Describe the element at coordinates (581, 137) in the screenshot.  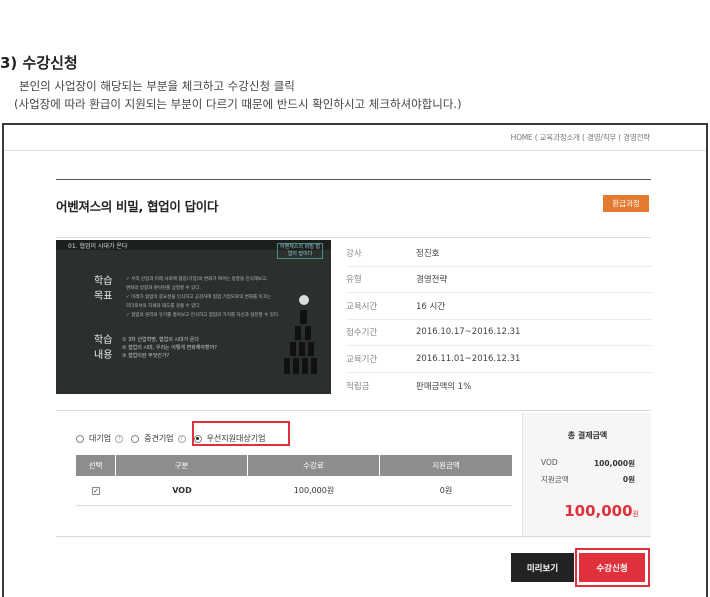
I see `breadcrumb: HOME ( 교육과정소개 ( 경영/직무 ( 경영전략` at that location.